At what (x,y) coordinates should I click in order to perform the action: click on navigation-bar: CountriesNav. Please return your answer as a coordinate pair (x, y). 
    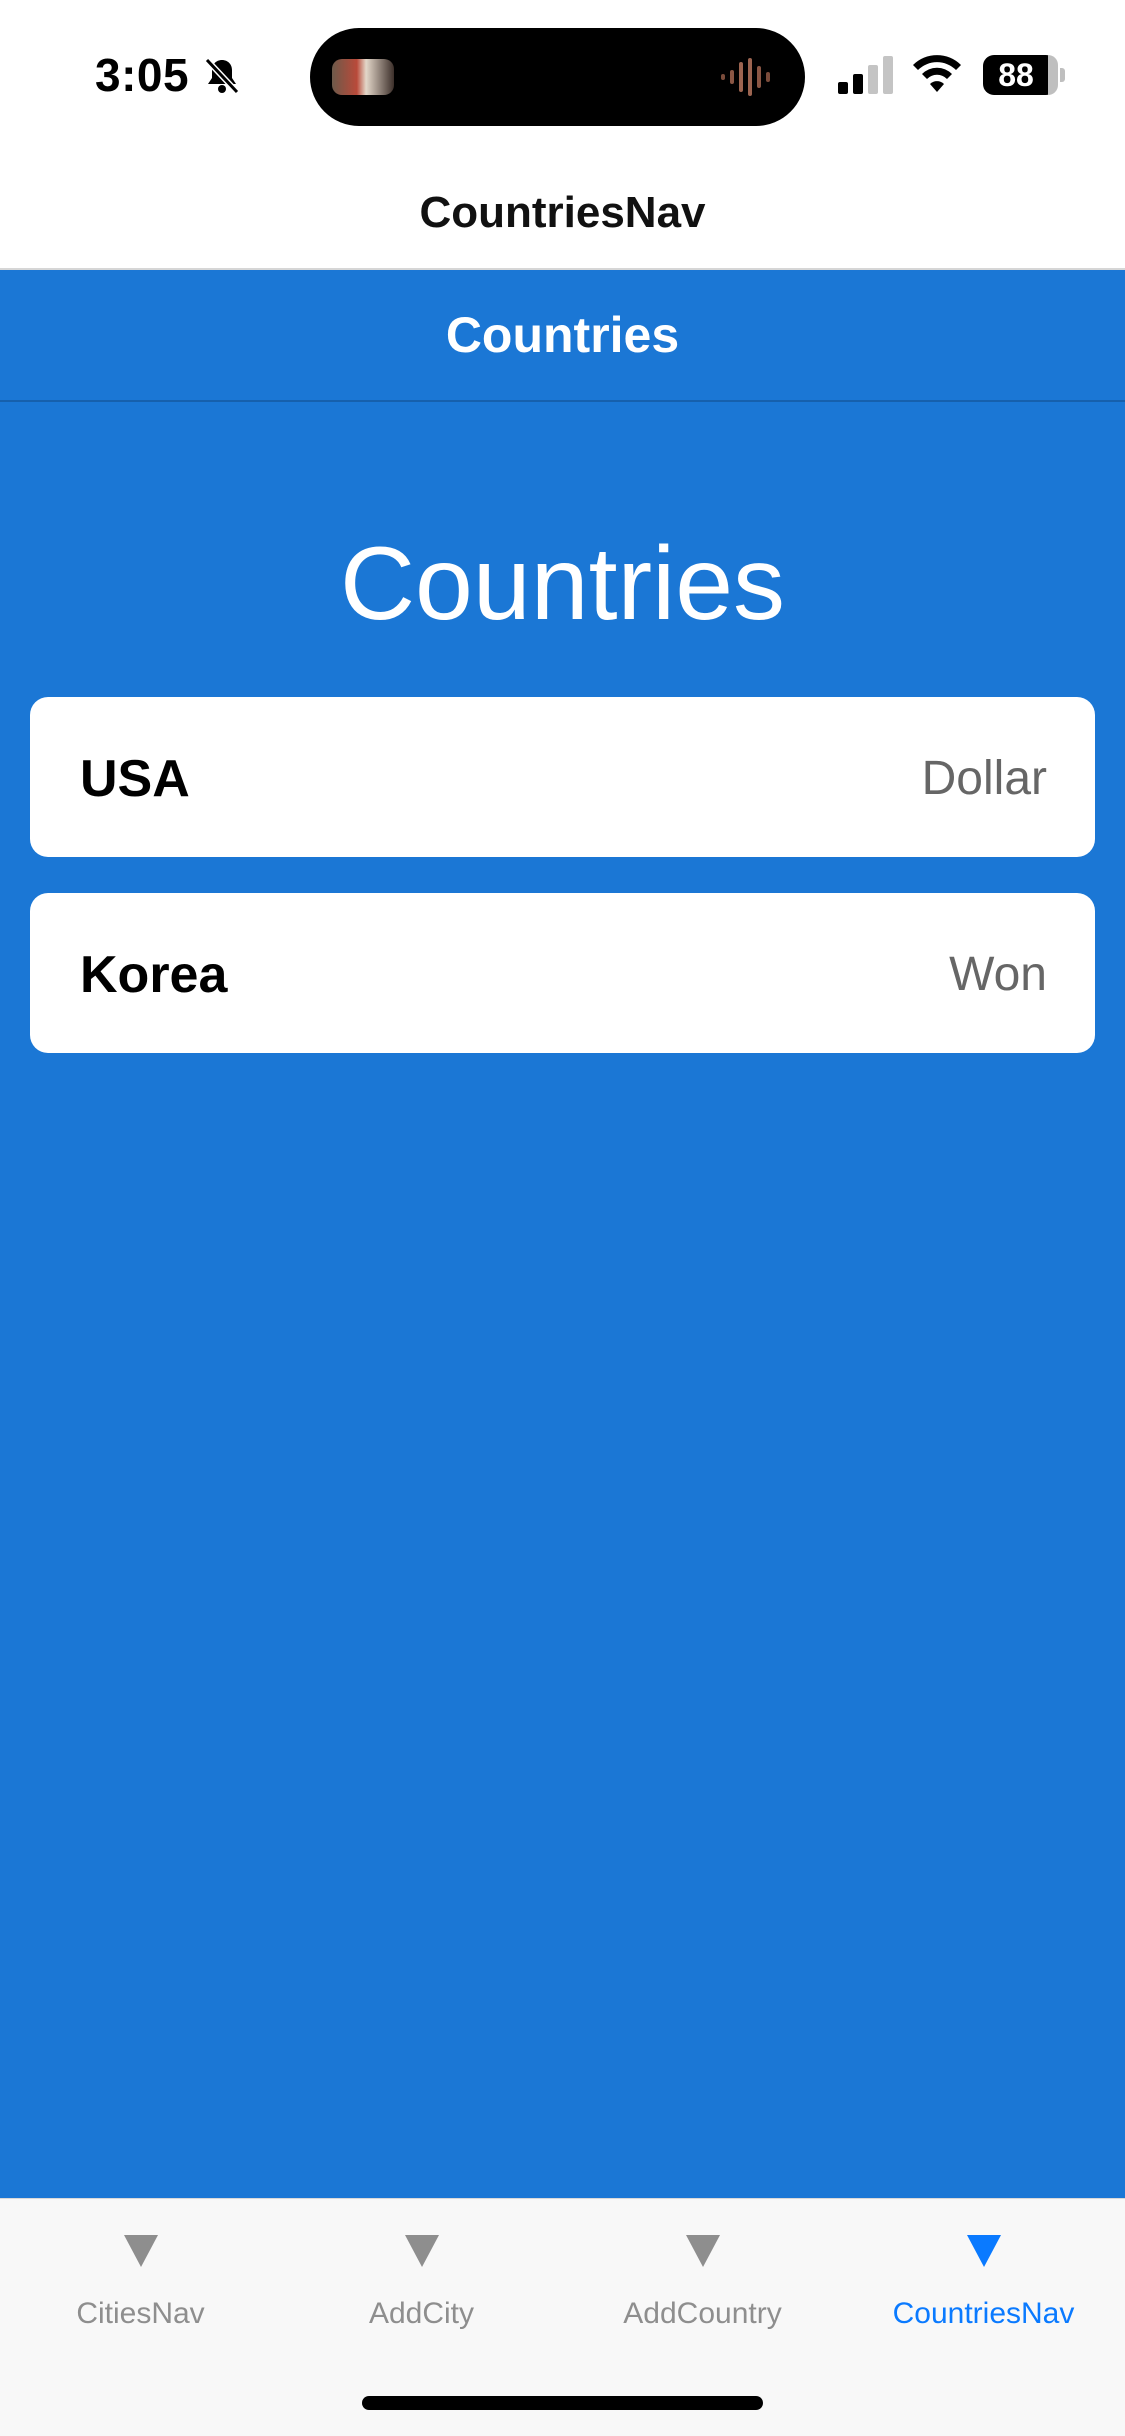
    Looking at the image, I should click on (562, 210).